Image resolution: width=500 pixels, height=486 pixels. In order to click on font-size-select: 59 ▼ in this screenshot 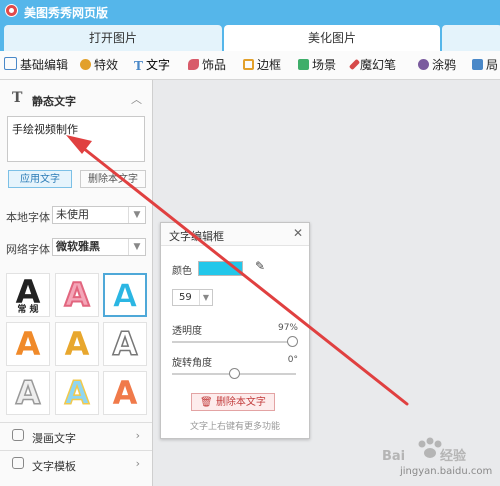, I will do `click(192, 297)`.